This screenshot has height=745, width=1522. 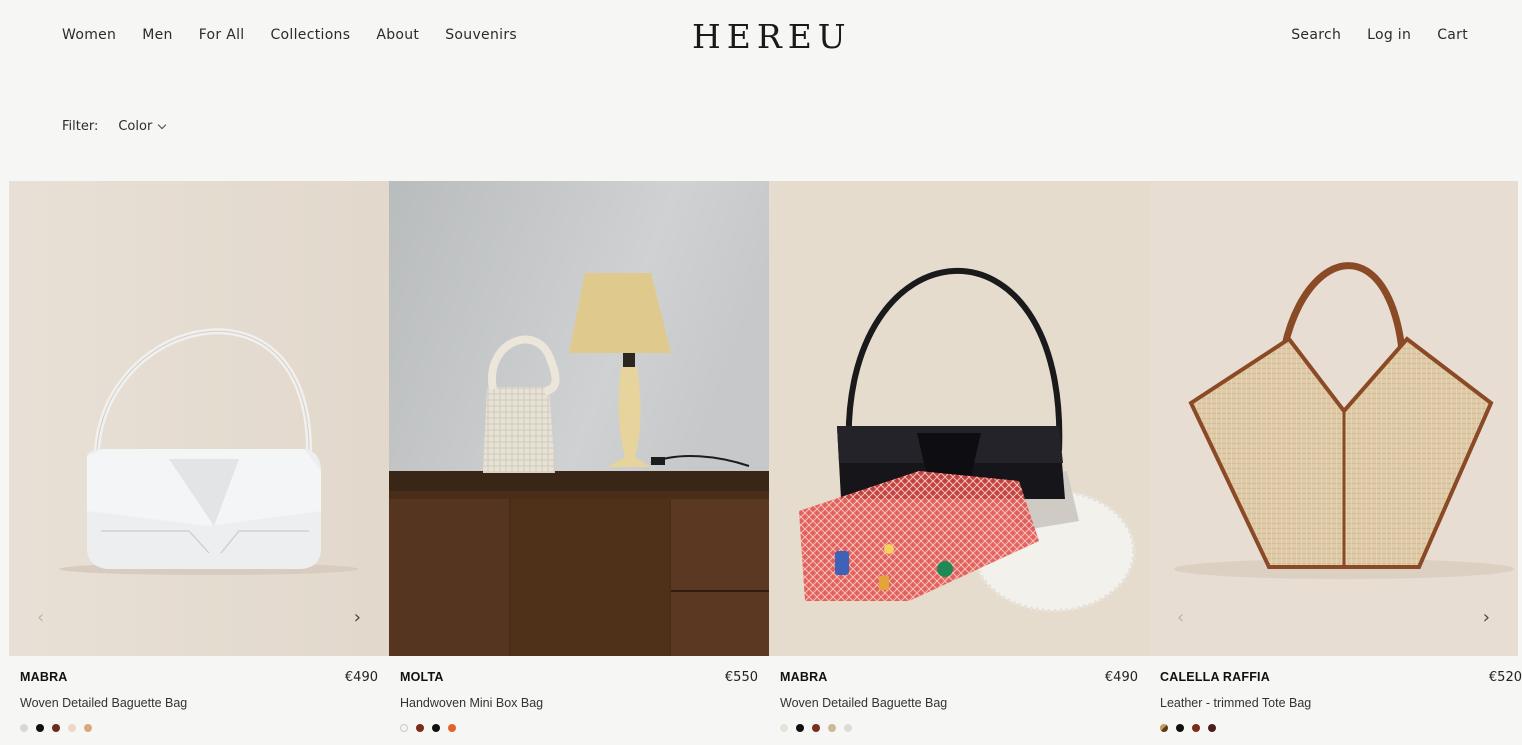 I want to click on filter-bar: Filter: Color, so click(x=114, y=126).